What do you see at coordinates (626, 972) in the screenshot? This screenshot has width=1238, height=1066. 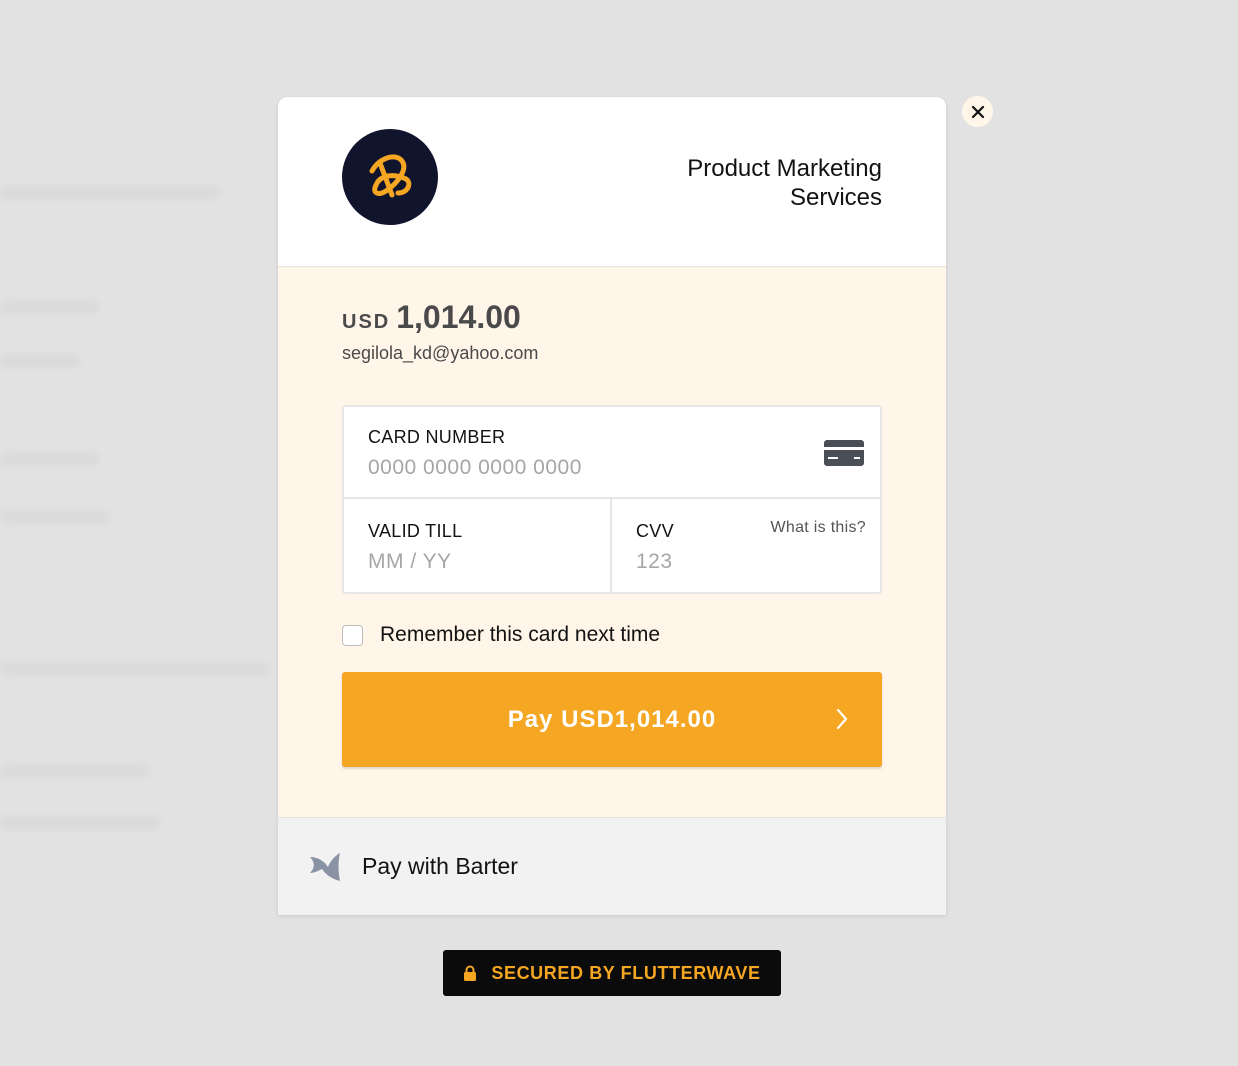 I see `secured-by-label: SECURED BY FLUTTERWAVE` at bounding box center [626, 972].